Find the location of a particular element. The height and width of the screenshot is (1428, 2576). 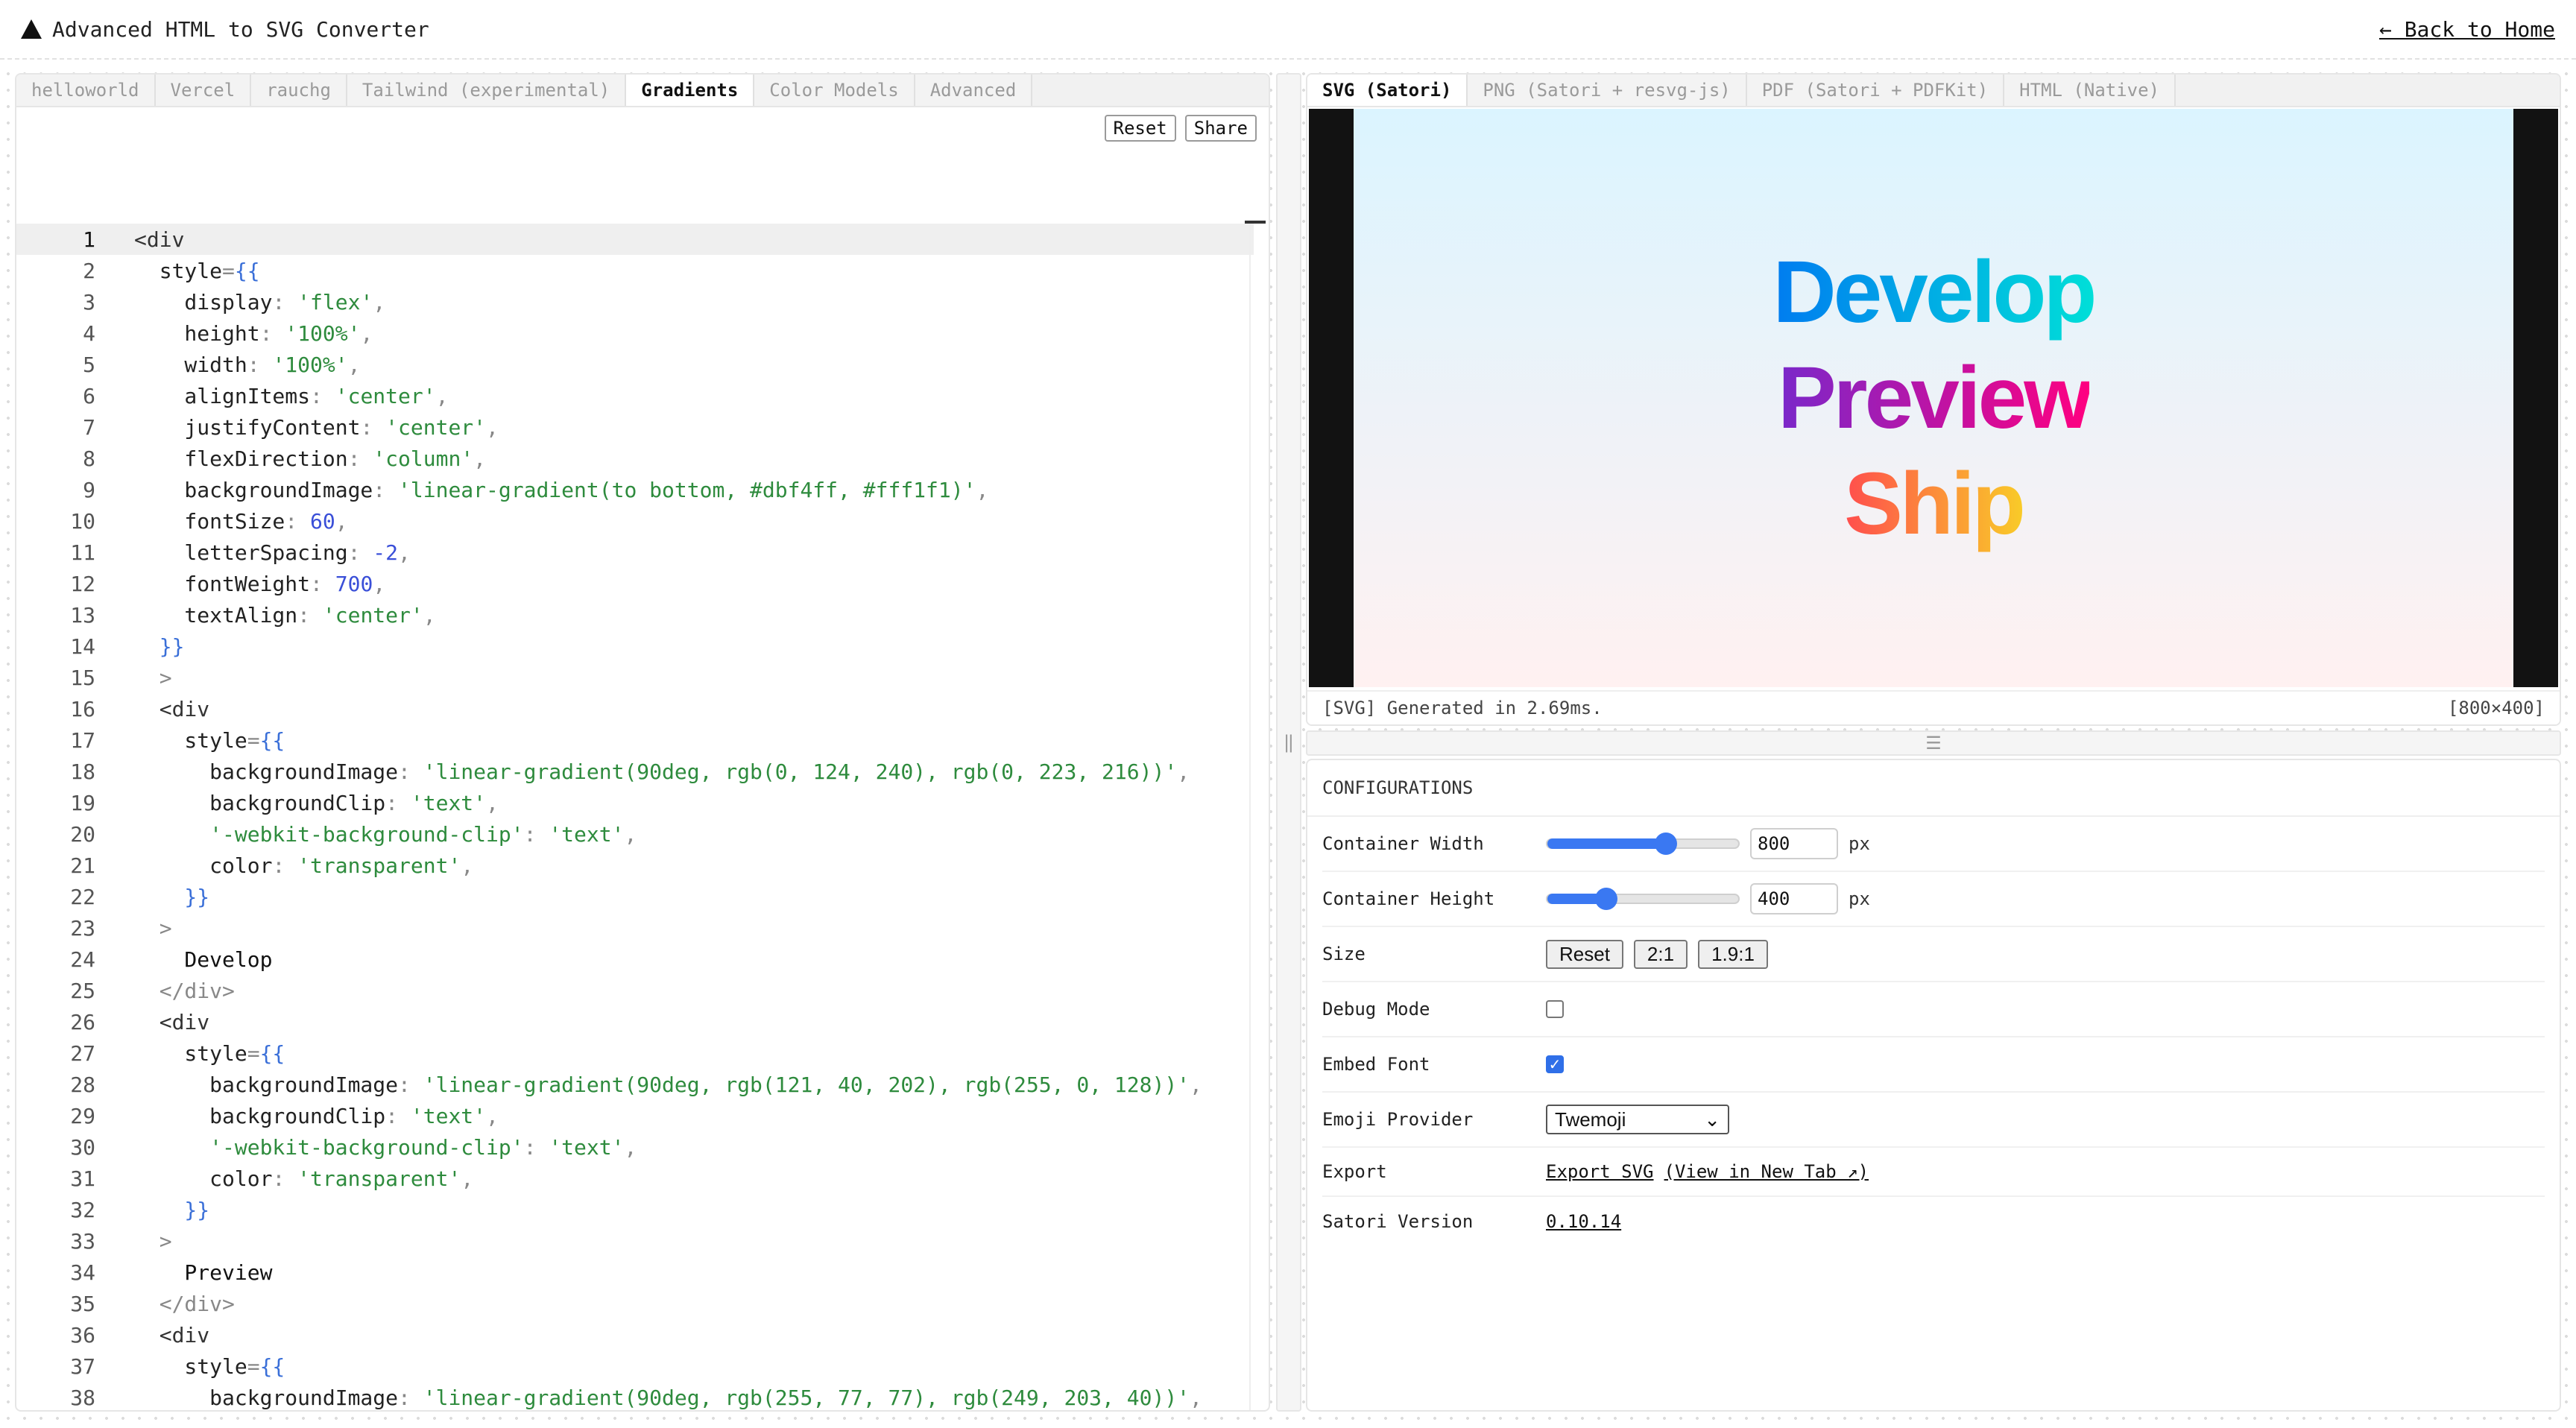

code-line: 20 '-webkit-background-clip': 'text', is located at coordinates (635, 834).